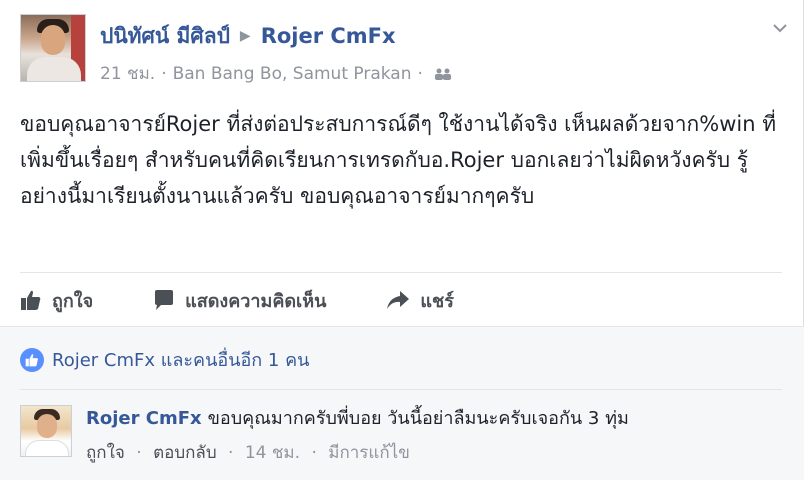  What do you see at coordinates (245, 36) in the screenshot?
I see `arrow-right-icon: ▶` at bounding box center [245, 36].